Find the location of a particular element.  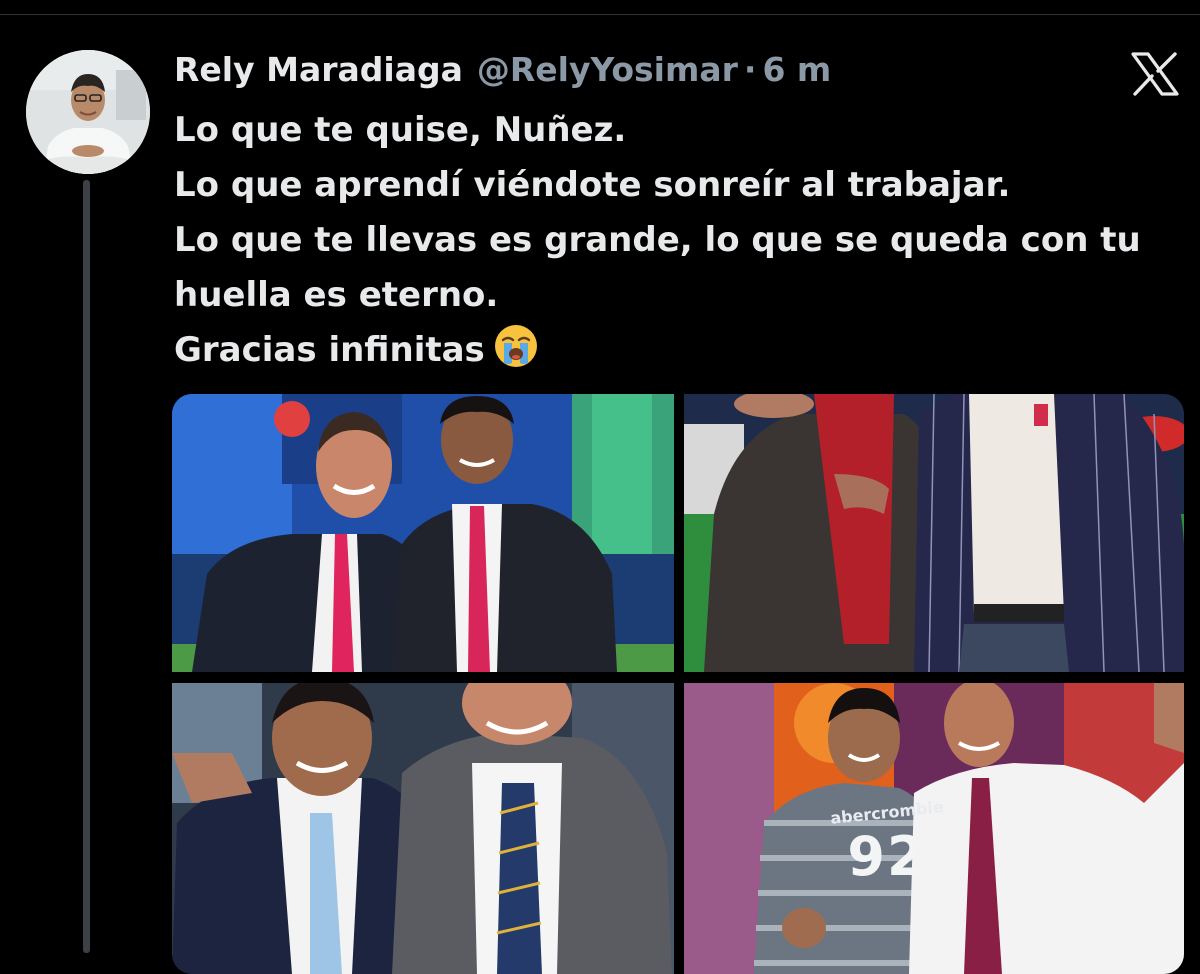

tweet-line-5-text: Gracias infinitas is located at coordinates (329, 350).